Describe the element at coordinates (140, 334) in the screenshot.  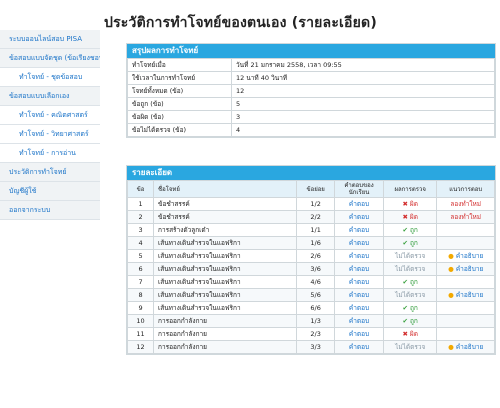
I see `row-number: 11` at that location.